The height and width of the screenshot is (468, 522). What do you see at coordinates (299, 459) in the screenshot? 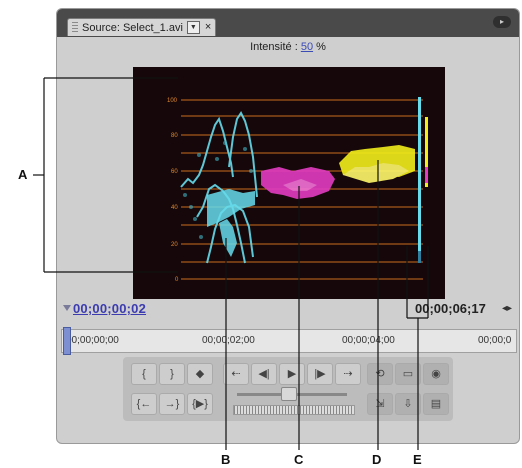
I see `callout-c: C` at bounding box center [299, 459].